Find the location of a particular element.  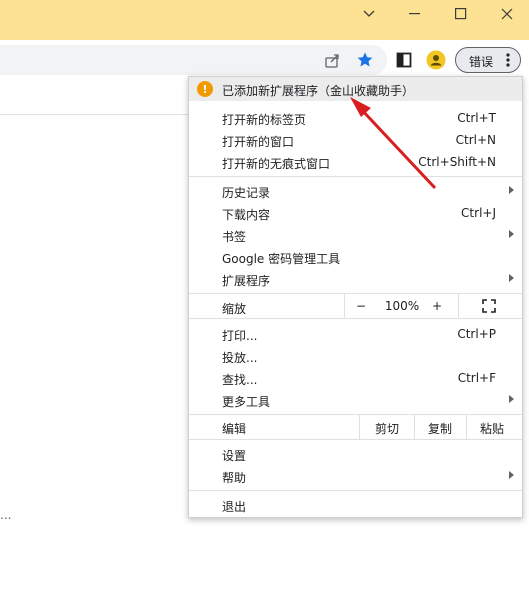

cut-button: 剪切 is located at coordinates (387, 428).